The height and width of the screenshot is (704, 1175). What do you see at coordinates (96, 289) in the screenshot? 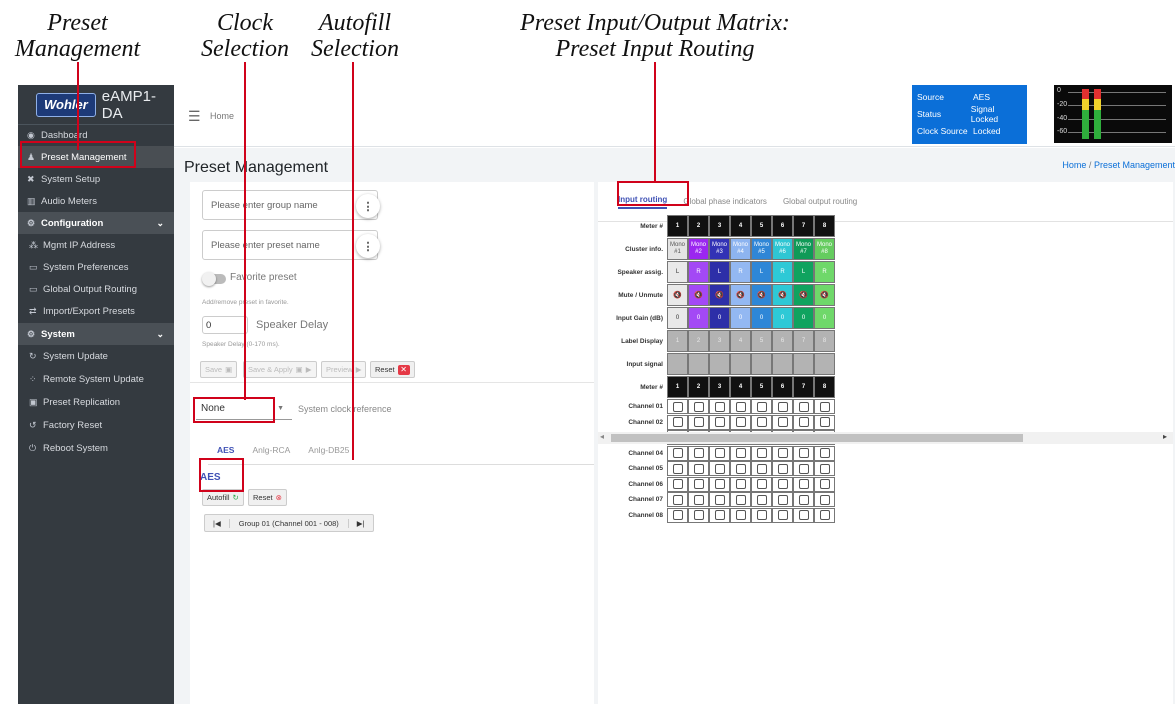
I see `sidebar-item-global-output-routing: ▭ Global Output Routing` at bounding box center [96, 289].